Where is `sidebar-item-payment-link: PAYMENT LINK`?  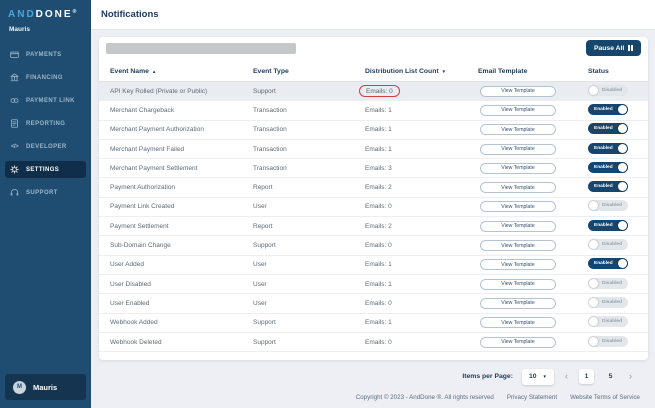
sidebar-item-payment-link: PAYMENT LINK is located at coordinates (45, 100).